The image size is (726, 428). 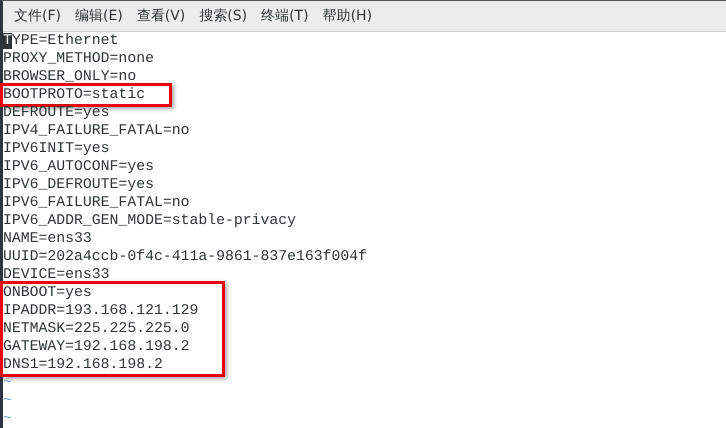 I want to click on code-line: ONBOOT=yes, so click(x=48, y=293).